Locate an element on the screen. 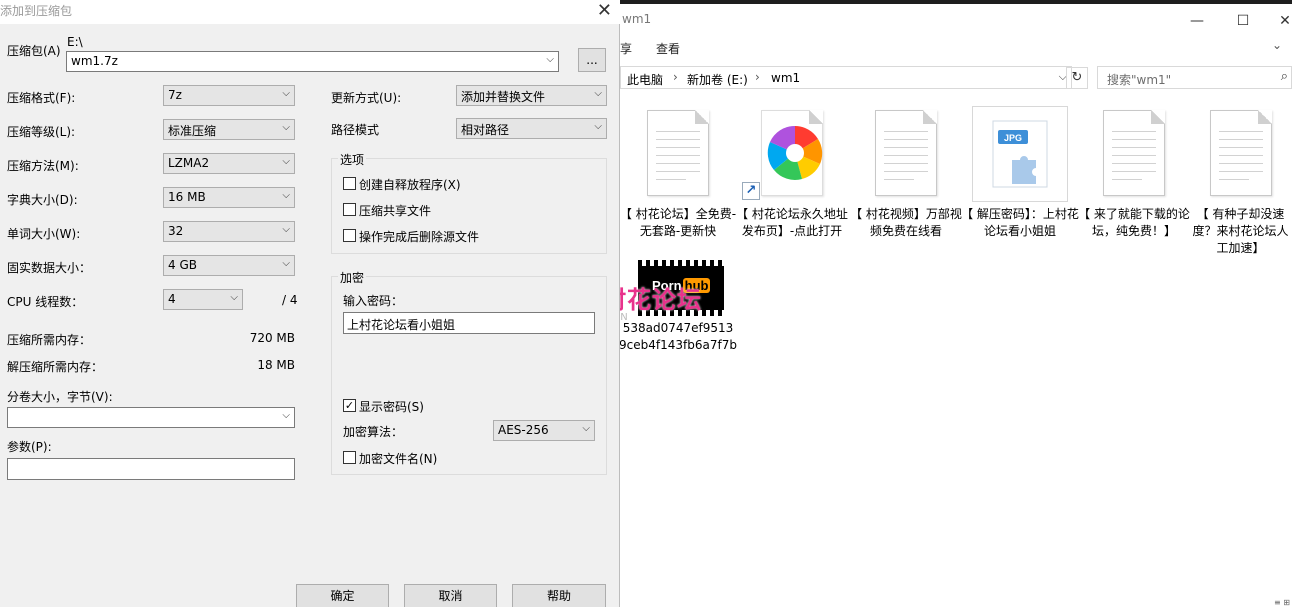 Image resolution: width=1292 pixels, height=607 pixels. sfx-label: 创建自释放程序(X) is located at coordinates (410, 185).